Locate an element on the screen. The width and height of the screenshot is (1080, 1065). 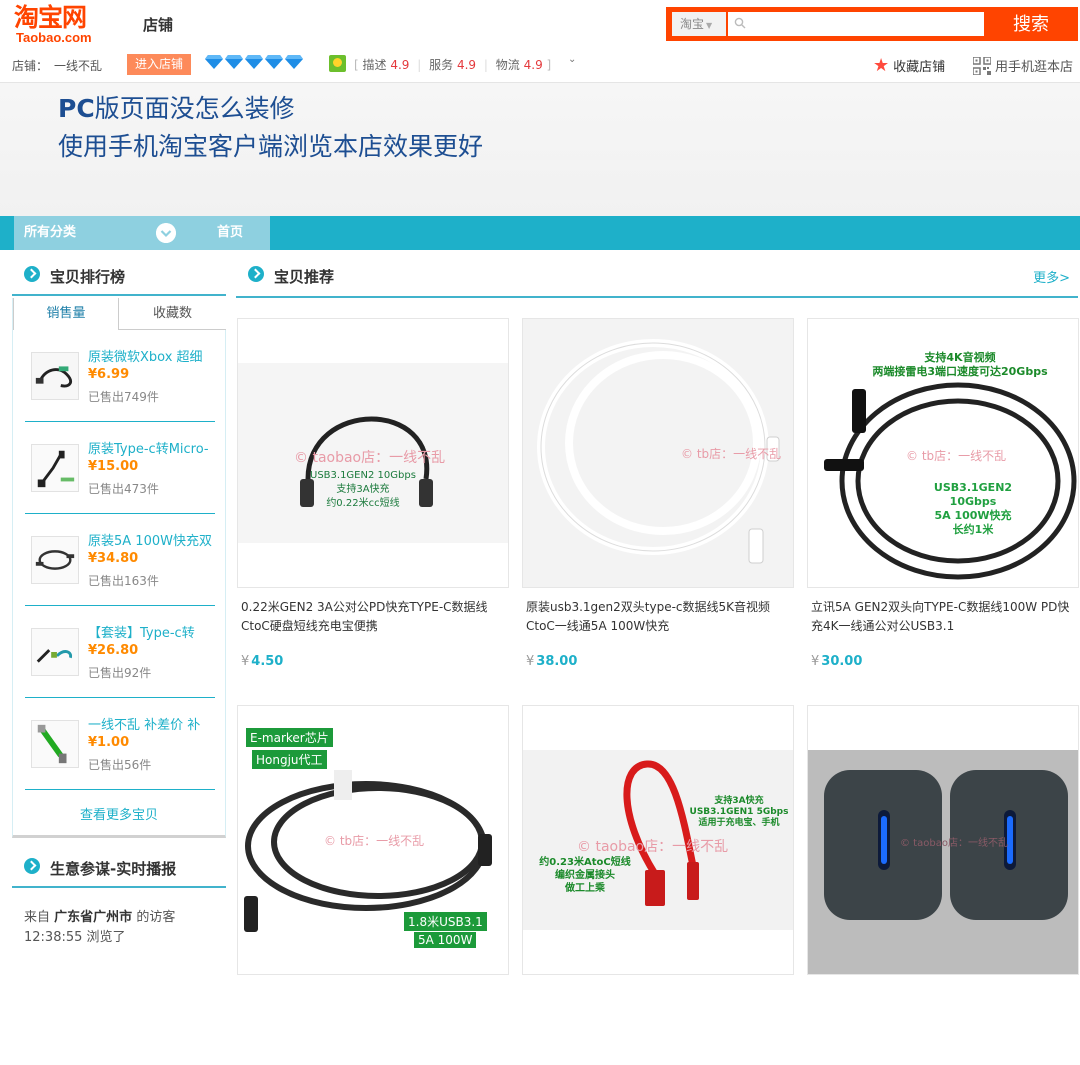
search-icon is located at coordinates (740, 23).